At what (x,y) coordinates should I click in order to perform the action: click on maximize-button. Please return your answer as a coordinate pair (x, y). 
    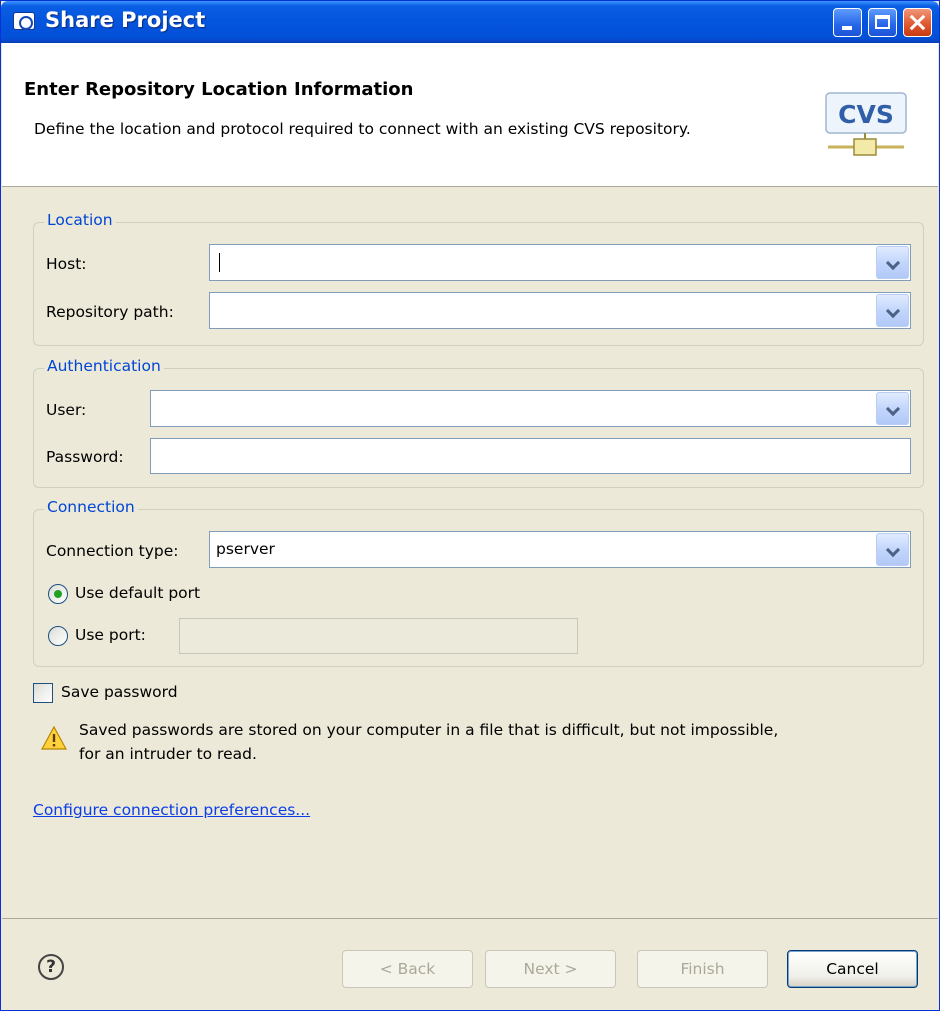
    Looking at the image, I should click on (882, 22).